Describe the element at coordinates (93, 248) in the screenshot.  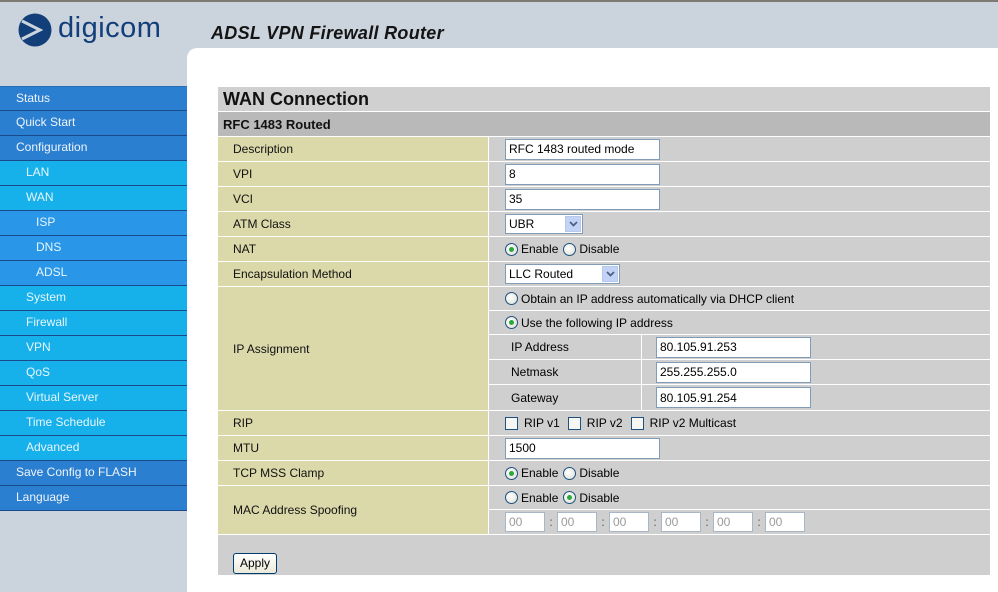
I see `sidebar-item-dns: DNS` at that location.